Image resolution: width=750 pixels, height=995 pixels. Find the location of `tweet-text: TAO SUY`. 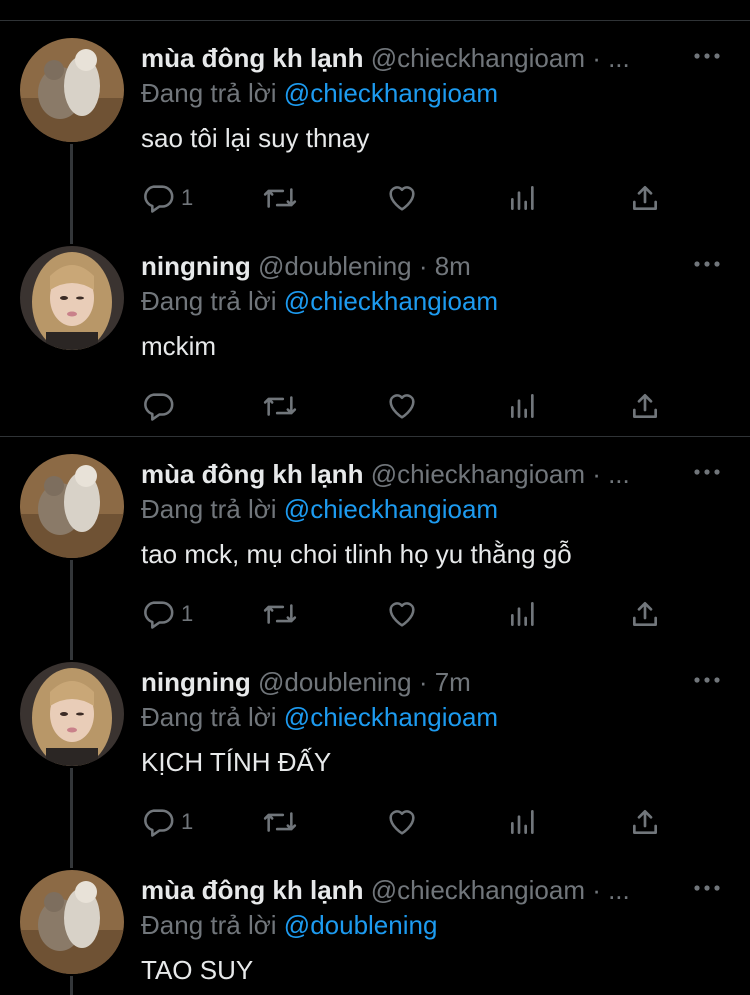

tweet-text: TAO SUY is located at coordinates (197, 970).